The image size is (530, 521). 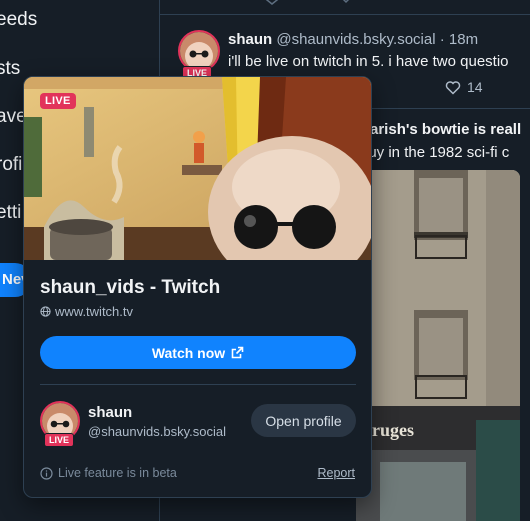 I want to click on stream-url: www.twitch.tv, so click(x=86, y=311).